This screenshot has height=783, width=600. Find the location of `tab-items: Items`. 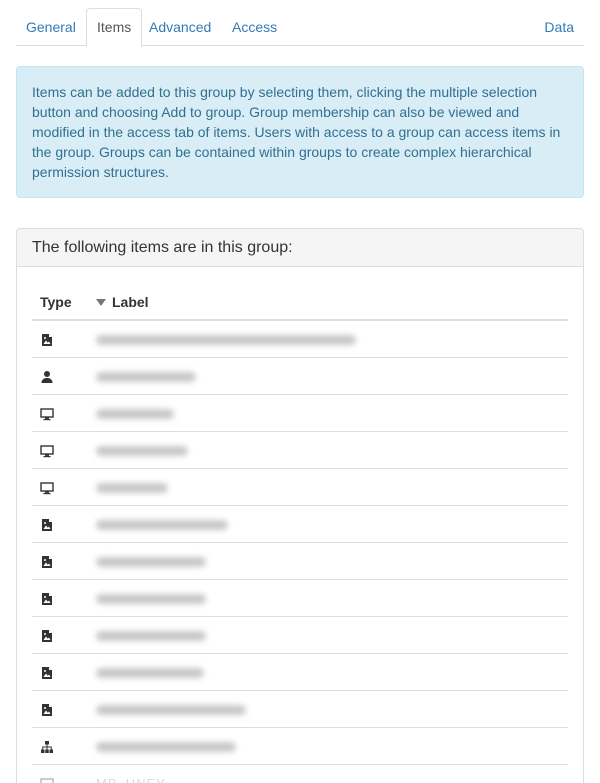

tab-items: Items is located at coordinates (114, 27).